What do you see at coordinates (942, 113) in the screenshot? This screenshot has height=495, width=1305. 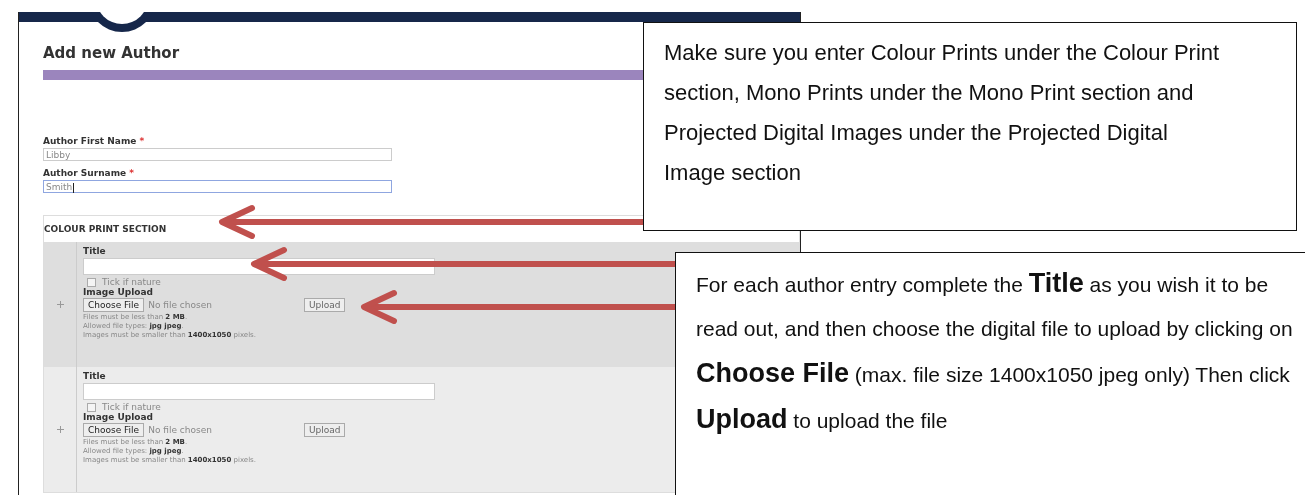 I see `callout-text: Make sure you enter Colour Prints under the Colour Print section, Mono Prints under the Mono Print section and Projected Digital Images under the Projected Digital Image section` at bounding box center [942, 113].